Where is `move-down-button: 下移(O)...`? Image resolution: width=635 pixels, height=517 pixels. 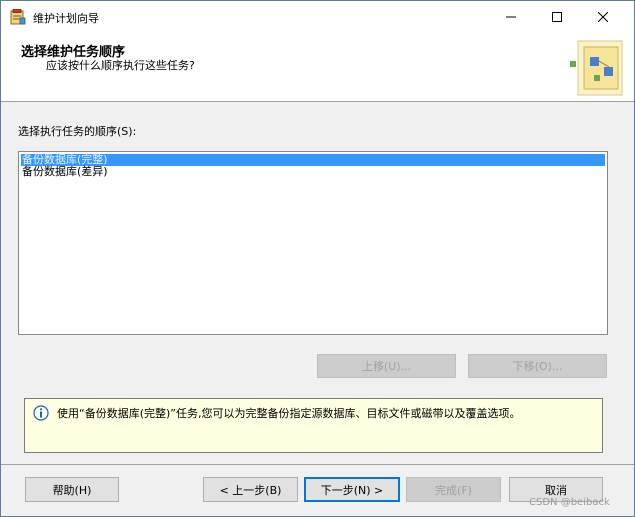
move-down-button: 下移(O)... is located at coordinates (537, 366).